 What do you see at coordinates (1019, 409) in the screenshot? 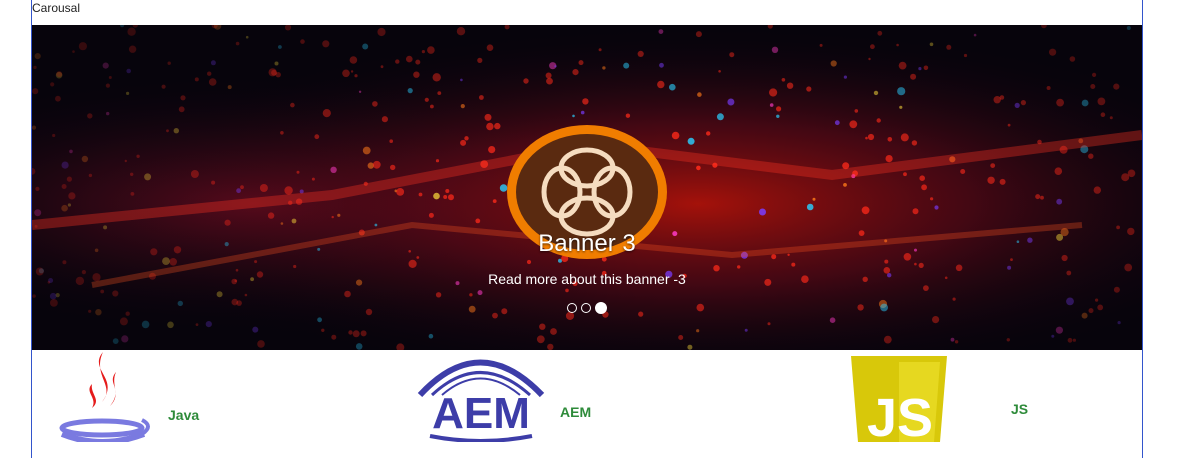
I see `tile-label-js: JS` at bounding box center [1019, 409].